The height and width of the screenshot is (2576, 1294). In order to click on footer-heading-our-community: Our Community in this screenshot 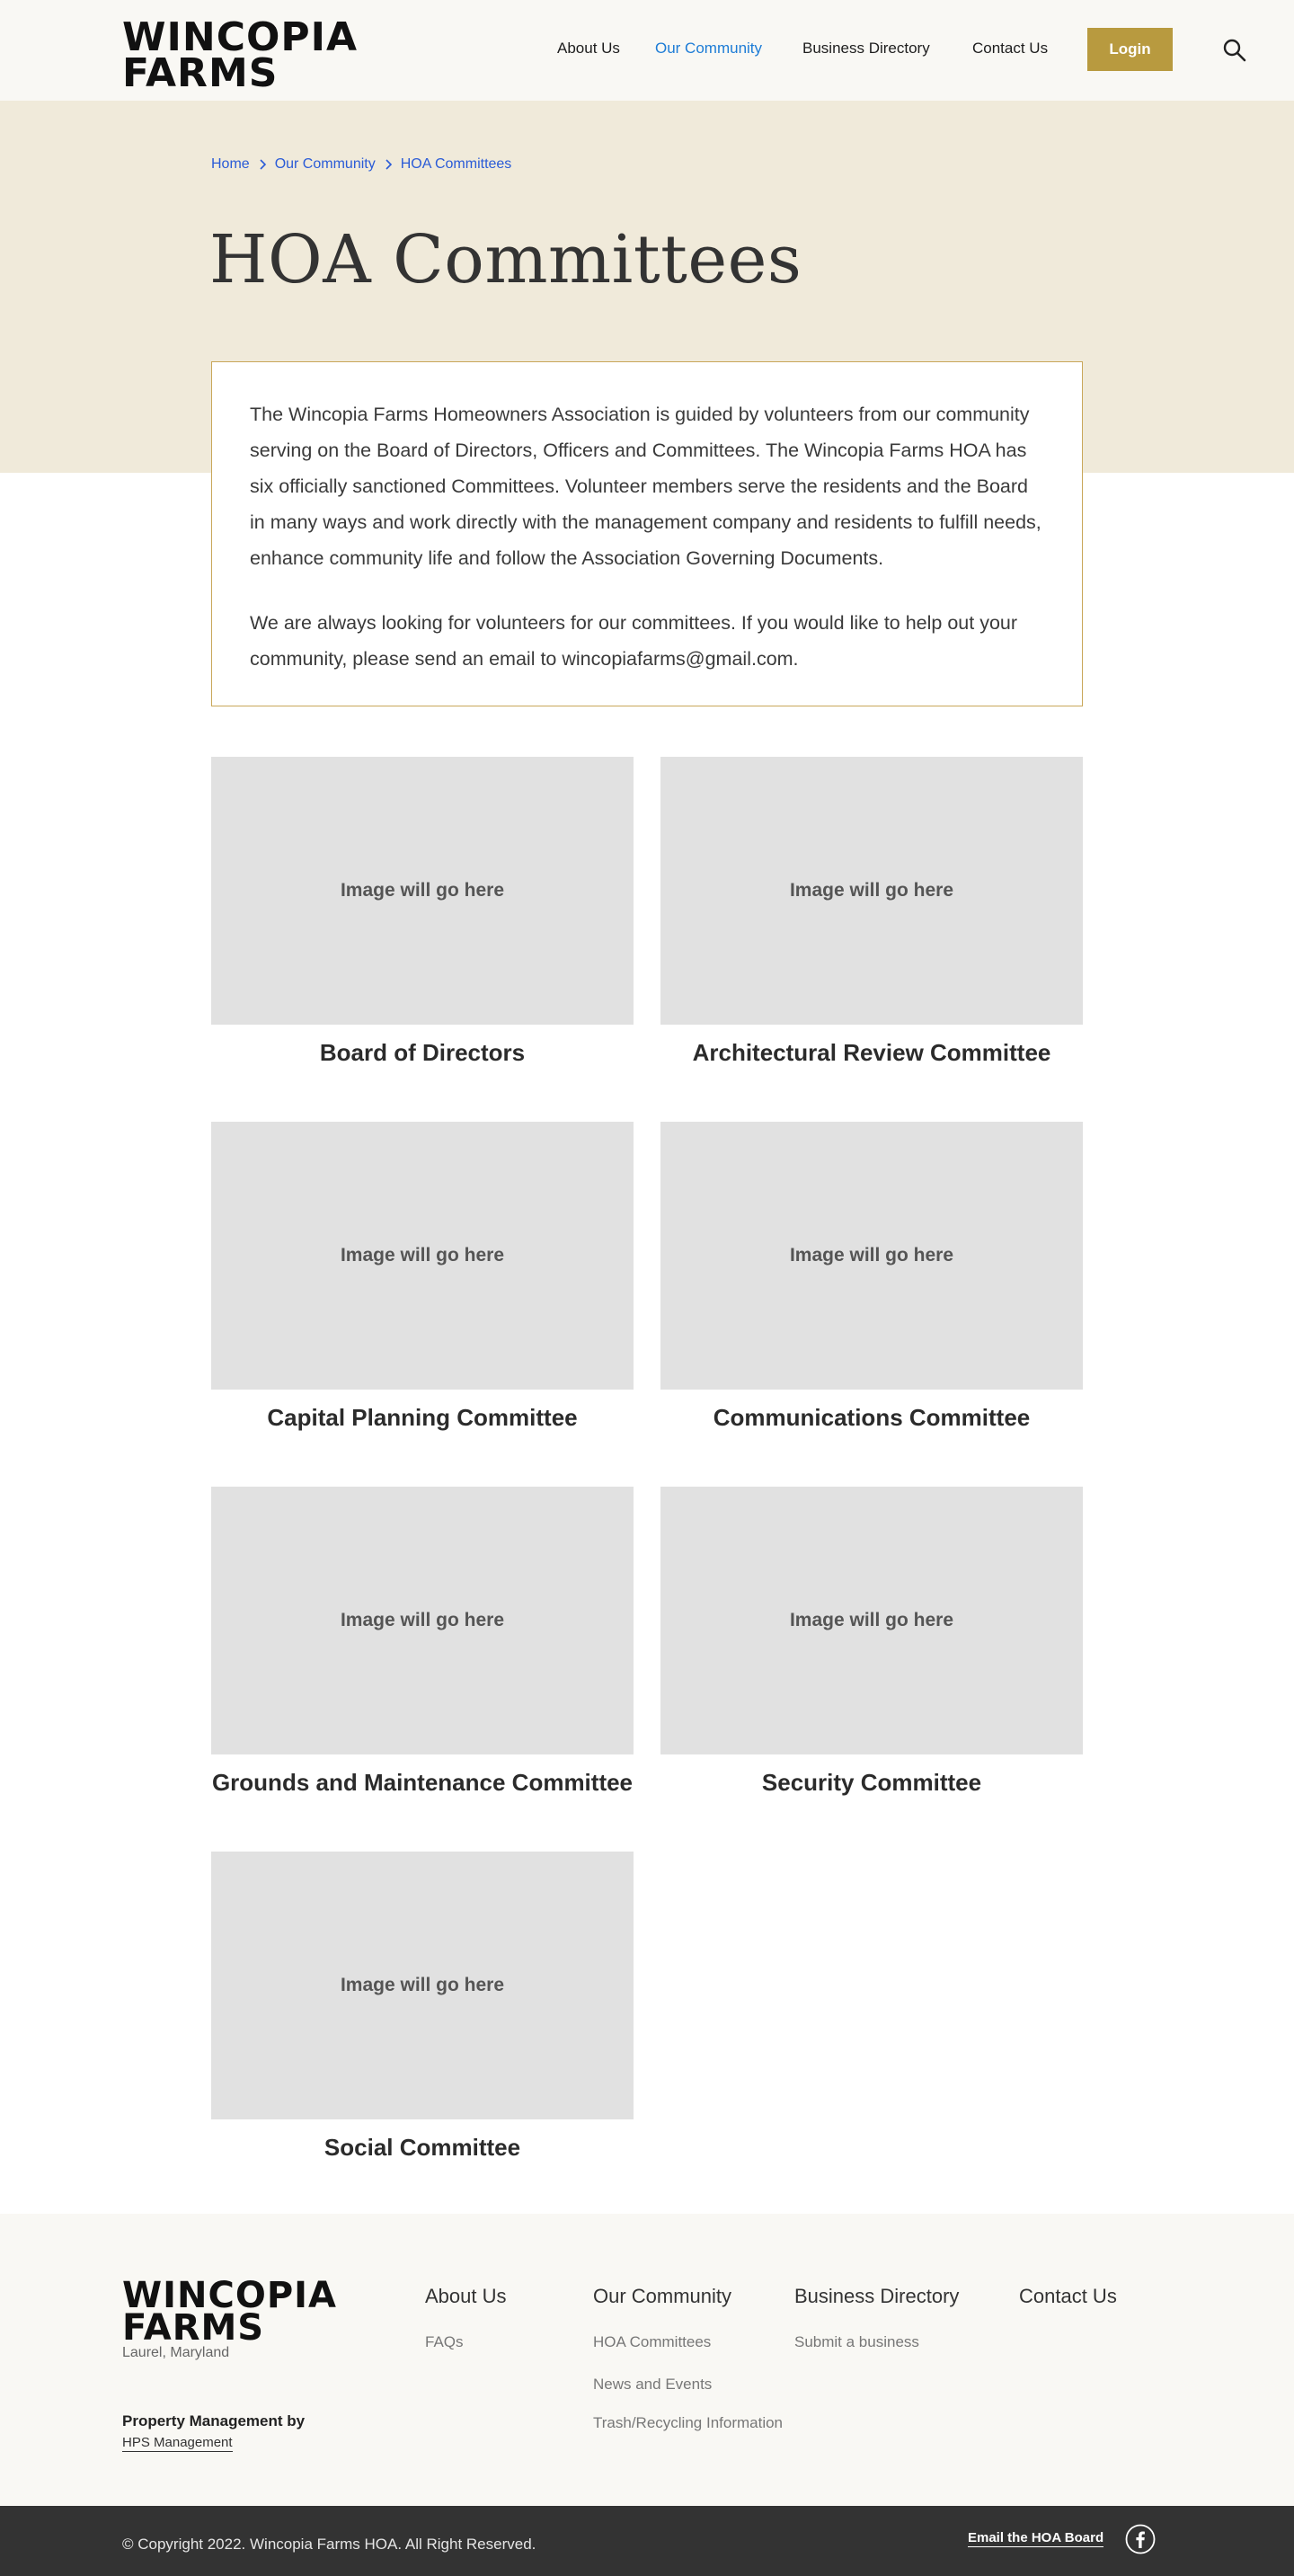, I will do `click(662, 2296)`.